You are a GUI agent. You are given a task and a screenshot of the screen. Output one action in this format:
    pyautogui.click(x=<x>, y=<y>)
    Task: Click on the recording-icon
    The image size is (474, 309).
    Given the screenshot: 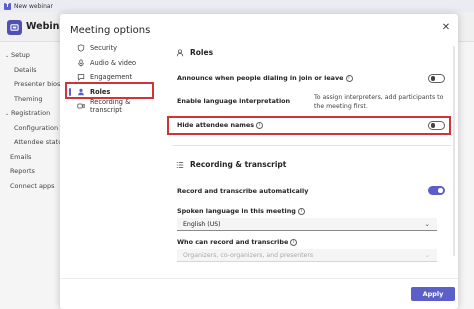 What is the action you would take?
    pyautogui.click(x=81, y=106)
    